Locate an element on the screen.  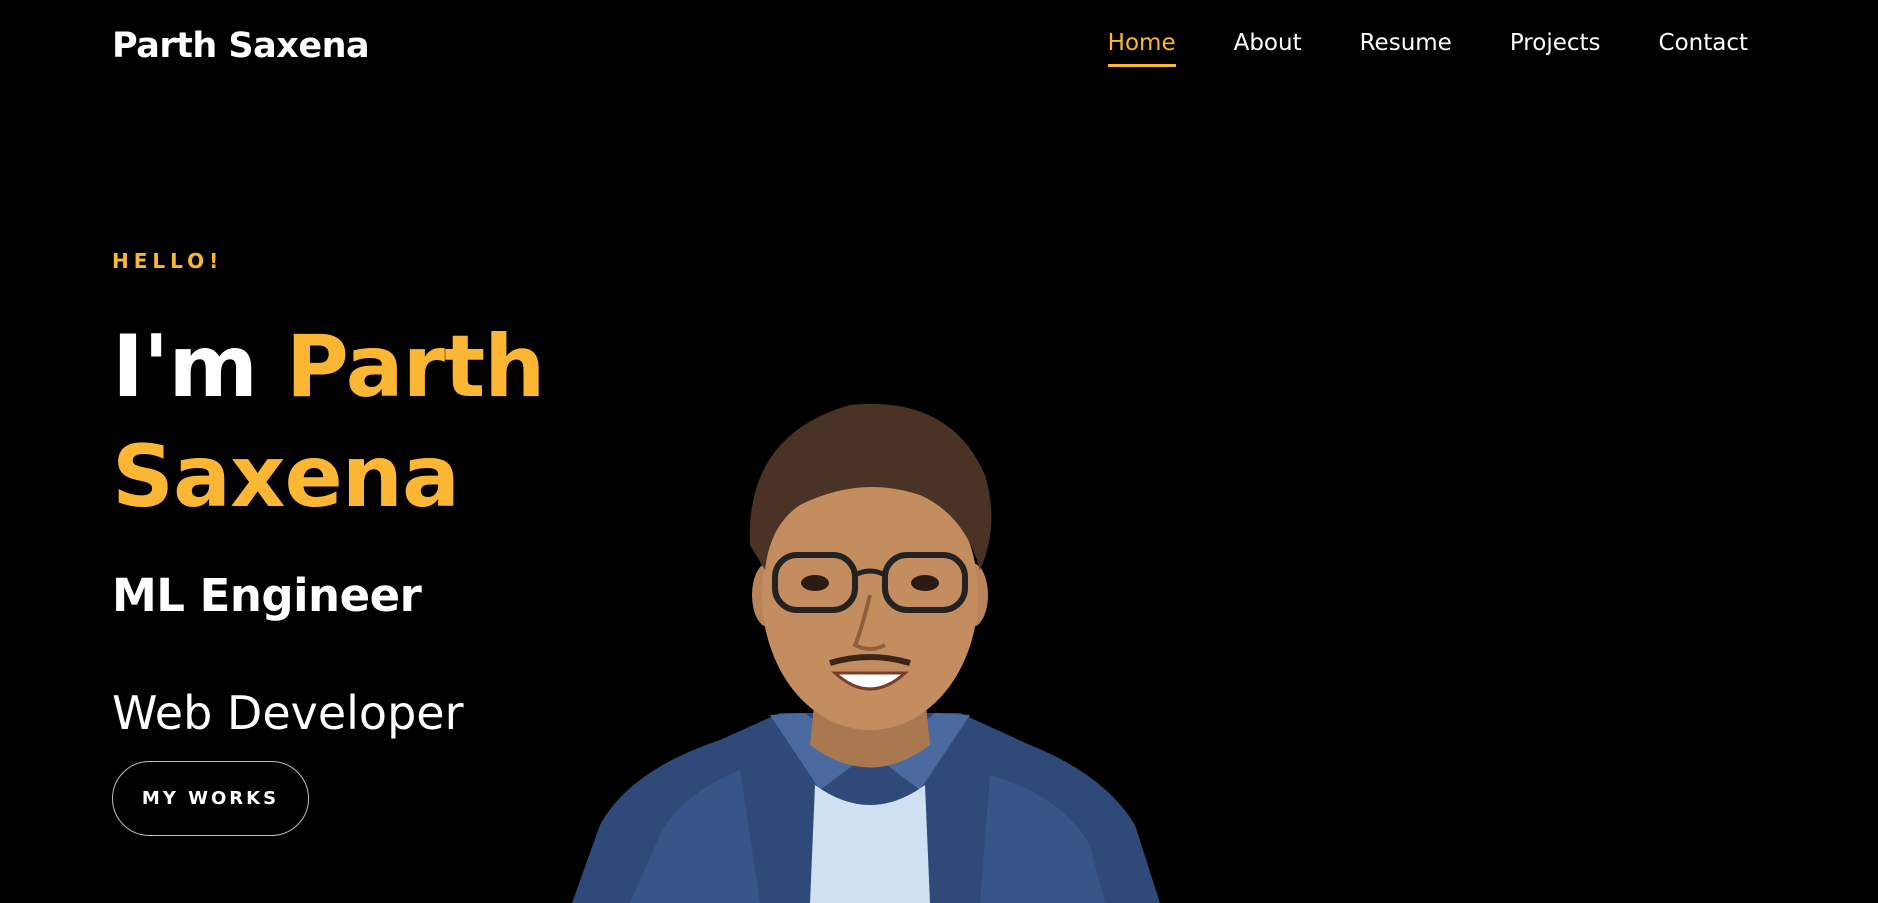
nav-item-about: About is located at coordinates (1268, 48).